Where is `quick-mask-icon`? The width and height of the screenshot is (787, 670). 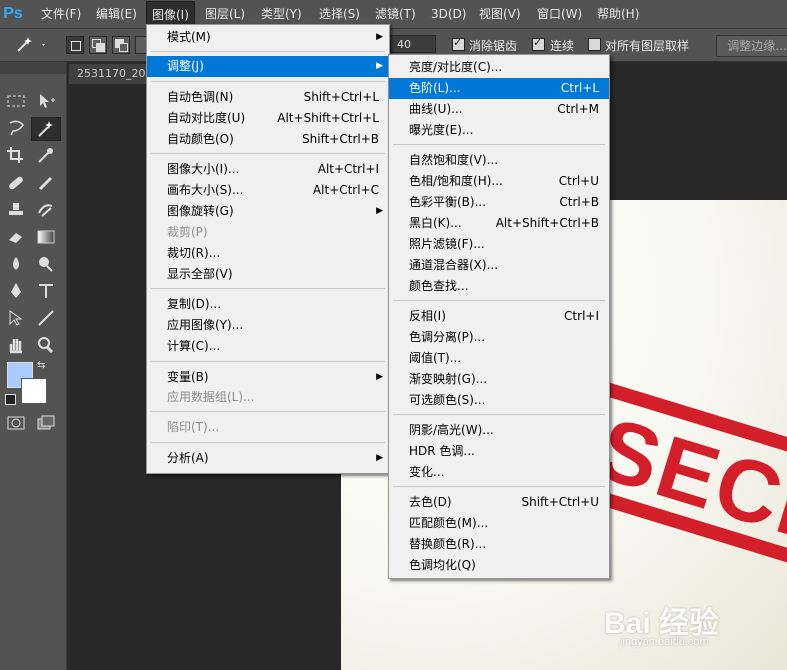
quick-mask-icon is located at coordinates (16, 423).